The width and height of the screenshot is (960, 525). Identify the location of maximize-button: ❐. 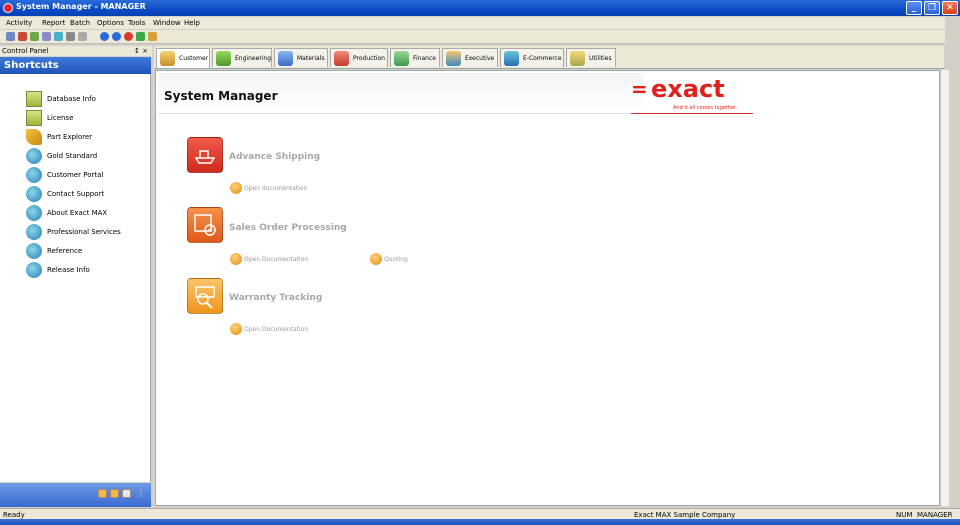
(932, 8).